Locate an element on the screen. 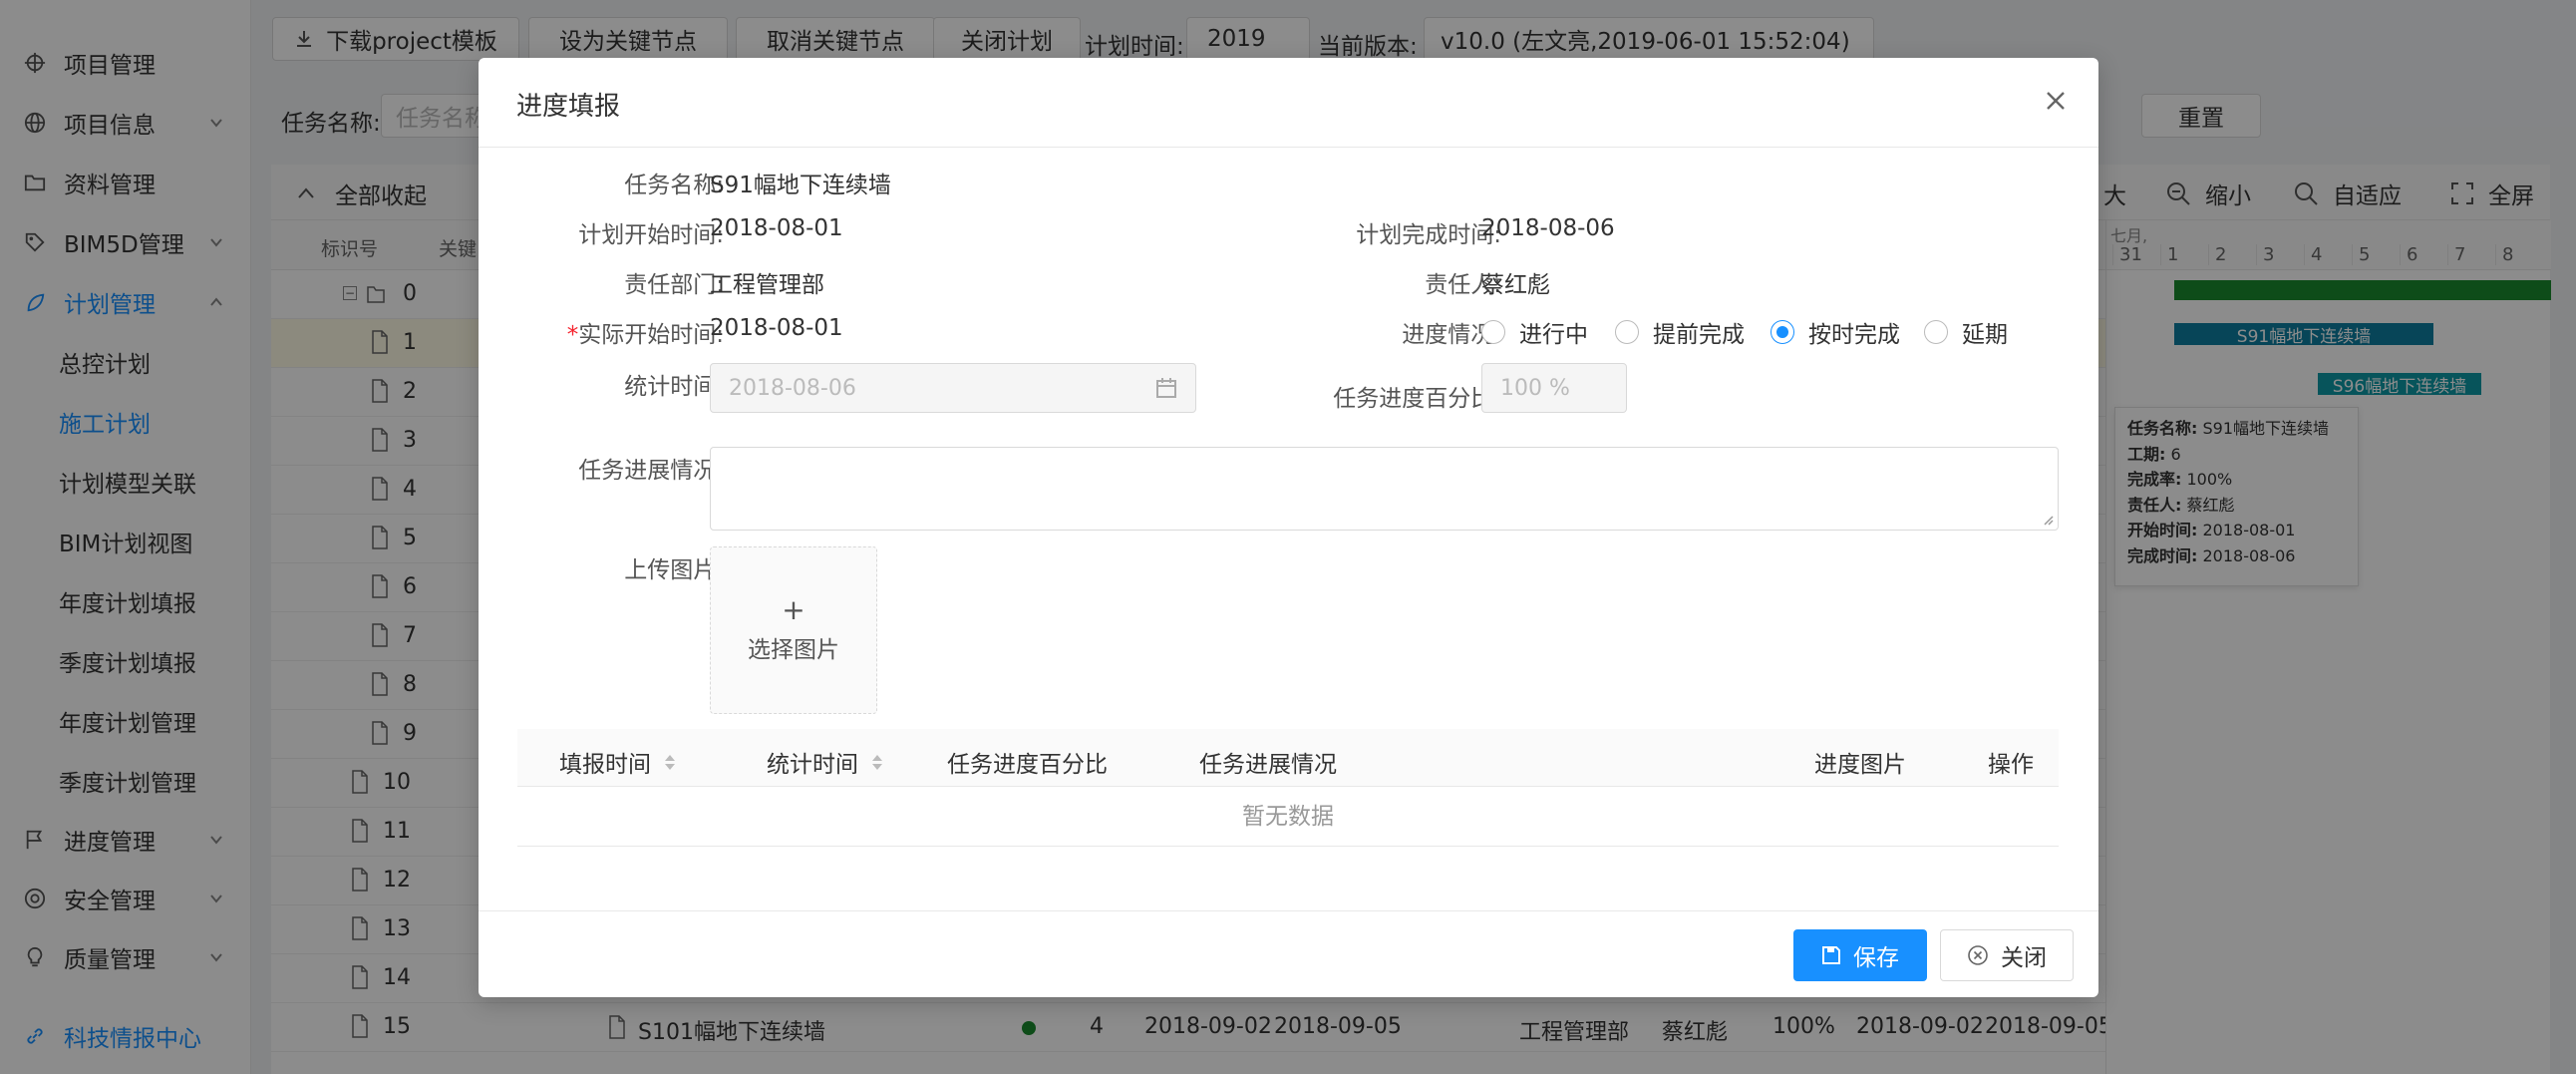 The width and height of the screenshot is (2576, 1074). radio-delayed: 延期 is located at coordinates (1966, 332).